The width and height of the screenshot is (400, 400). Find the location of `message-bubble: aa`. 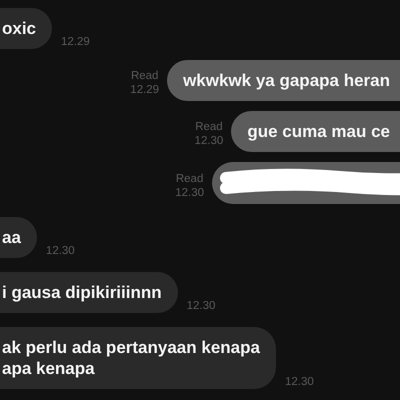

message-bubble: aa is located at coordinates (18, 237).